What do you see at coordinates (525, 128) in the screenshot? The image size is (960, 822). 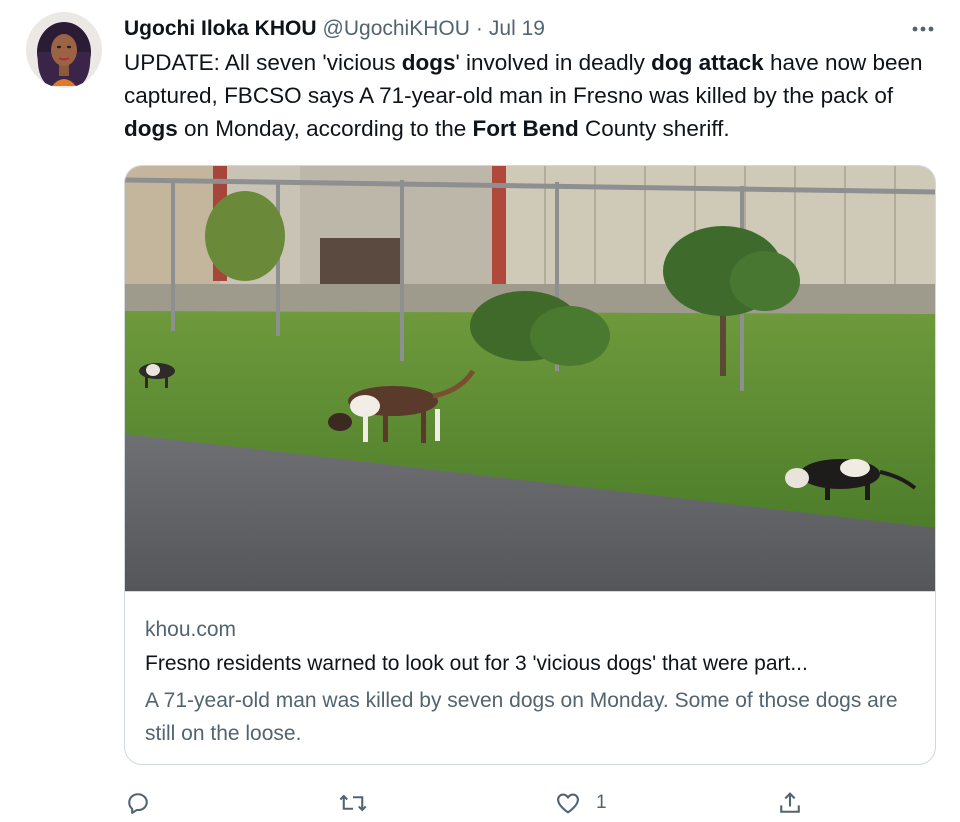 I see `tweet-text-highlight: Fort Bend` at bounding box center [525, 128].